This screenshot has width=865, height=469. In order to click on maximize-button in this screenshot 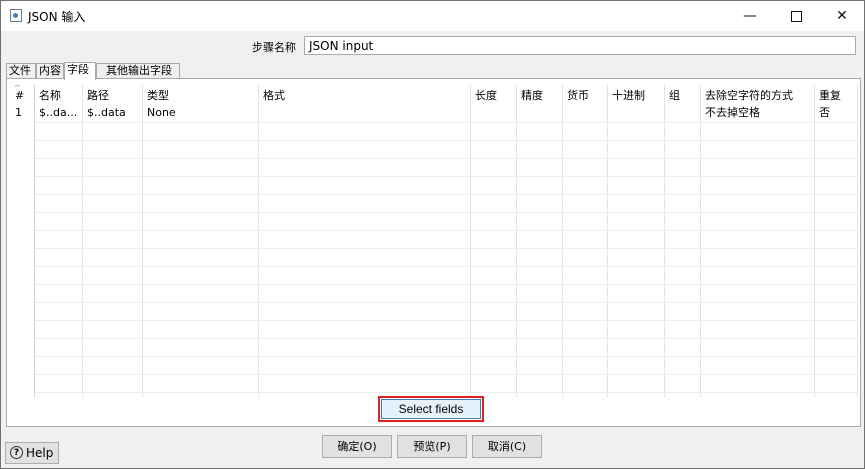, I will do `click(796, 16)`.